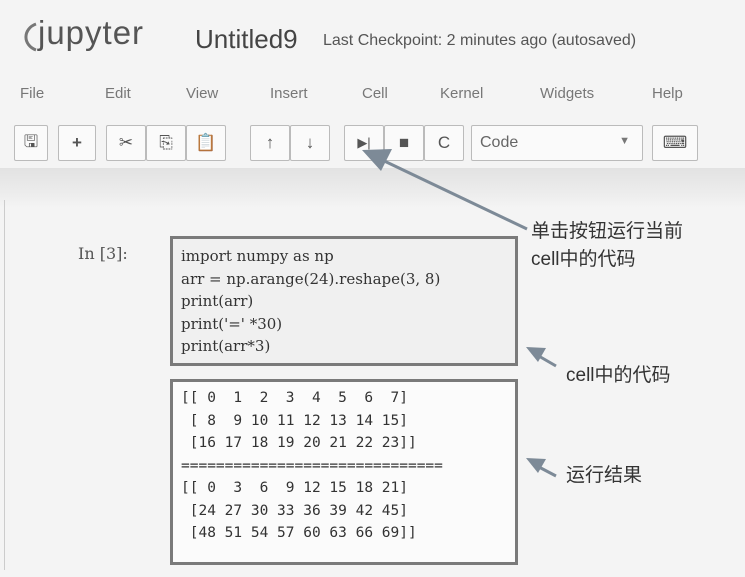  Describe the element at coordinates (452, 193) in the screenshot. I see `arrow-line` at that location.